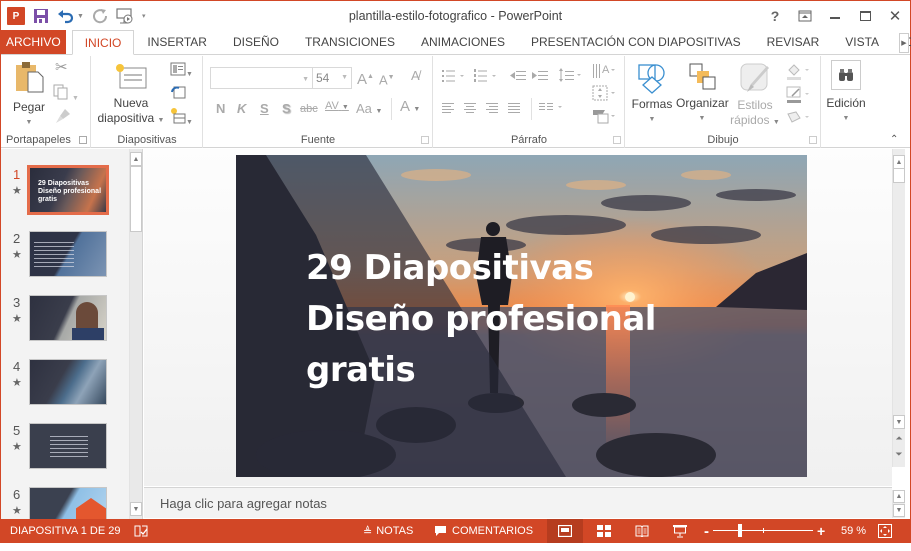  Describe the element at coordinates (486, 76) in the screenshot. I see `numbering-icon` at that location.